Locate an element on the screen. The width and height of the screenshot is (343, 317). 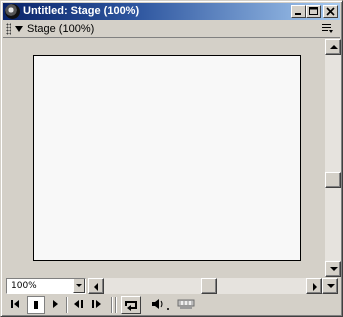
maximize-button is located at coordinates (313, 11).